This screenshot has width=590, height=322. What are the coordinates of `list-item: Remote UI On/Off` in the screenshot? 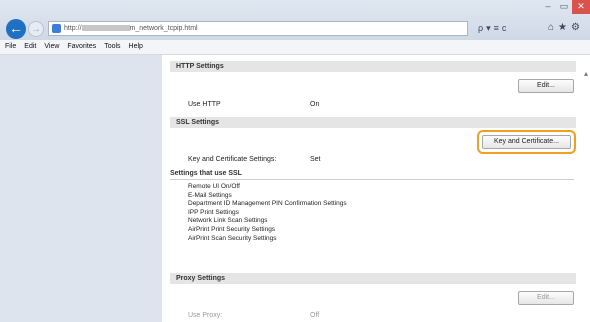 It's located at (214, 186).